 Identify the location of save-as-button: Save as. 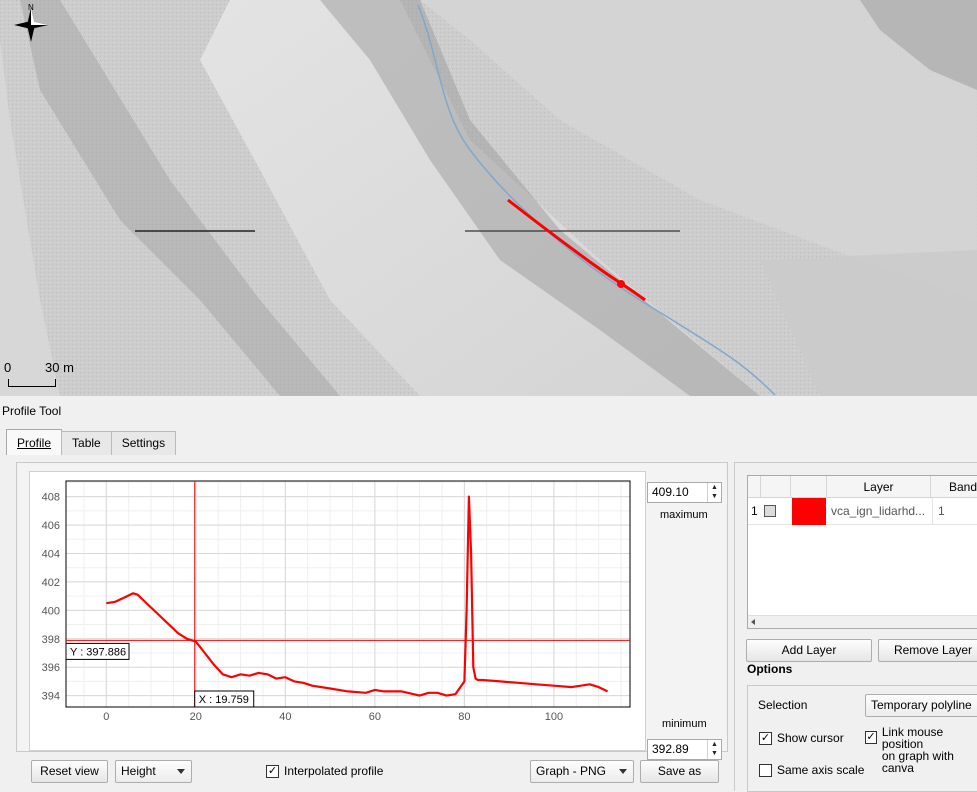
(679, 771).